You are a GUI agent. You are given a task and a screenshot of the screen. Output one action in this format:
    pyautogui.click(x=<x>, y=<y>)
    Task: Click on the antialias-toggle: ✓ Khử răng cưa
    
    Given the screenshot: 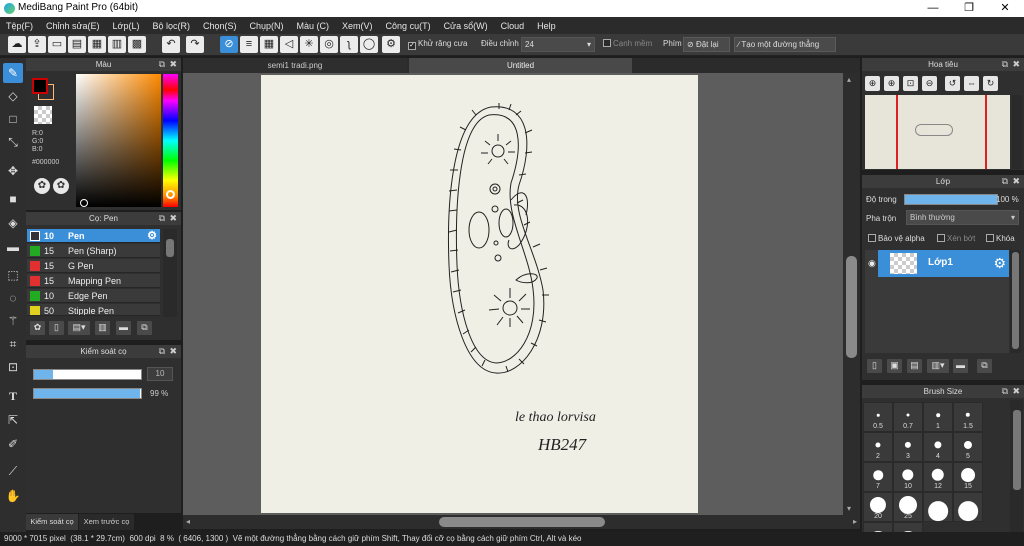 What is the action you would take?
    pyautogui.click(x=437, y=44)
    